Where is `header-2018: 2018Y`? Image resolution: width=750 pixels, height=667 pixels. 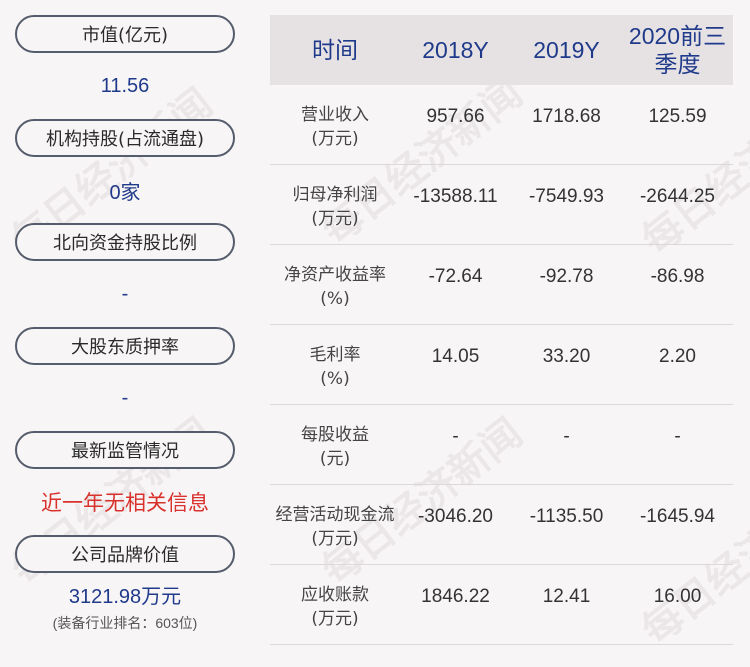 header-2018: 2018Y is located at coordinates (455, 50).